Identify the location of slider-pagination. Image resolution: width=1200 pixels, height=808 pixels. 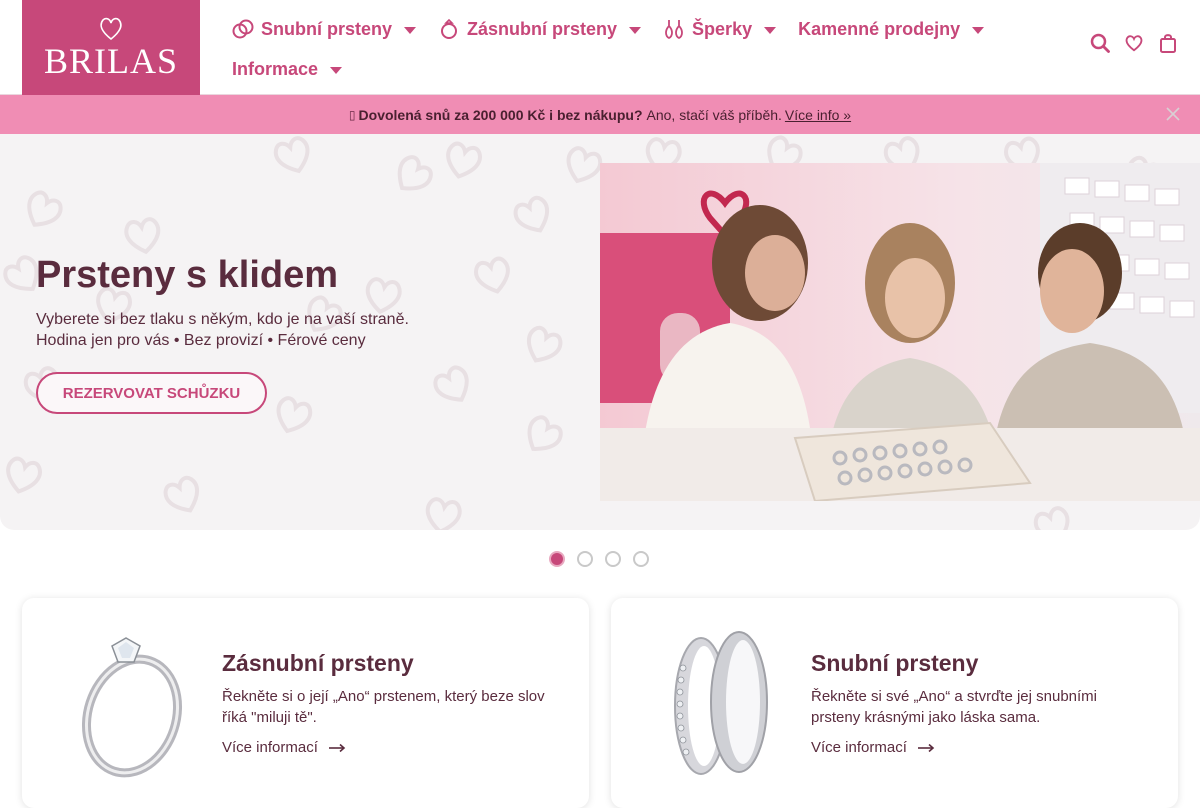
(599, 559).